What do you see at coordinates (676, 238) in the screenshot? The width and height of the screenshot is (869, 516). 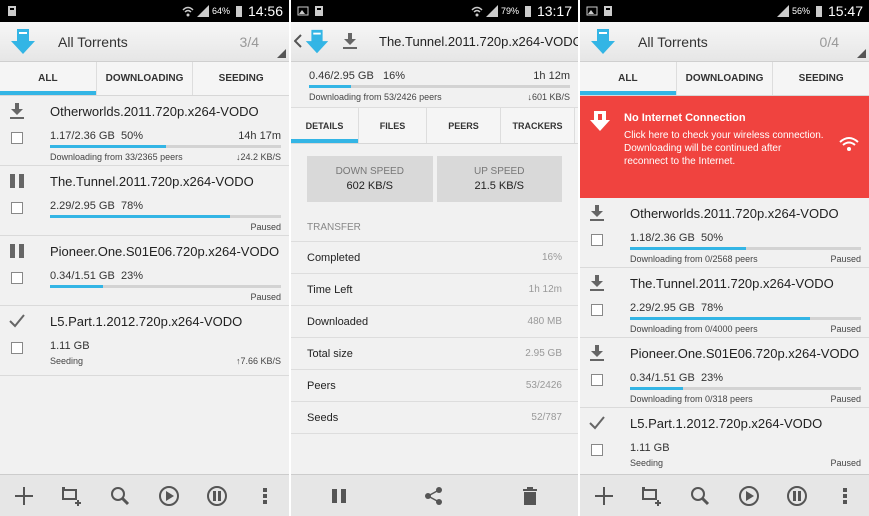 I see `torrent-size: 1.18/2.36 GB 50%` at bounding box center [676, 238].